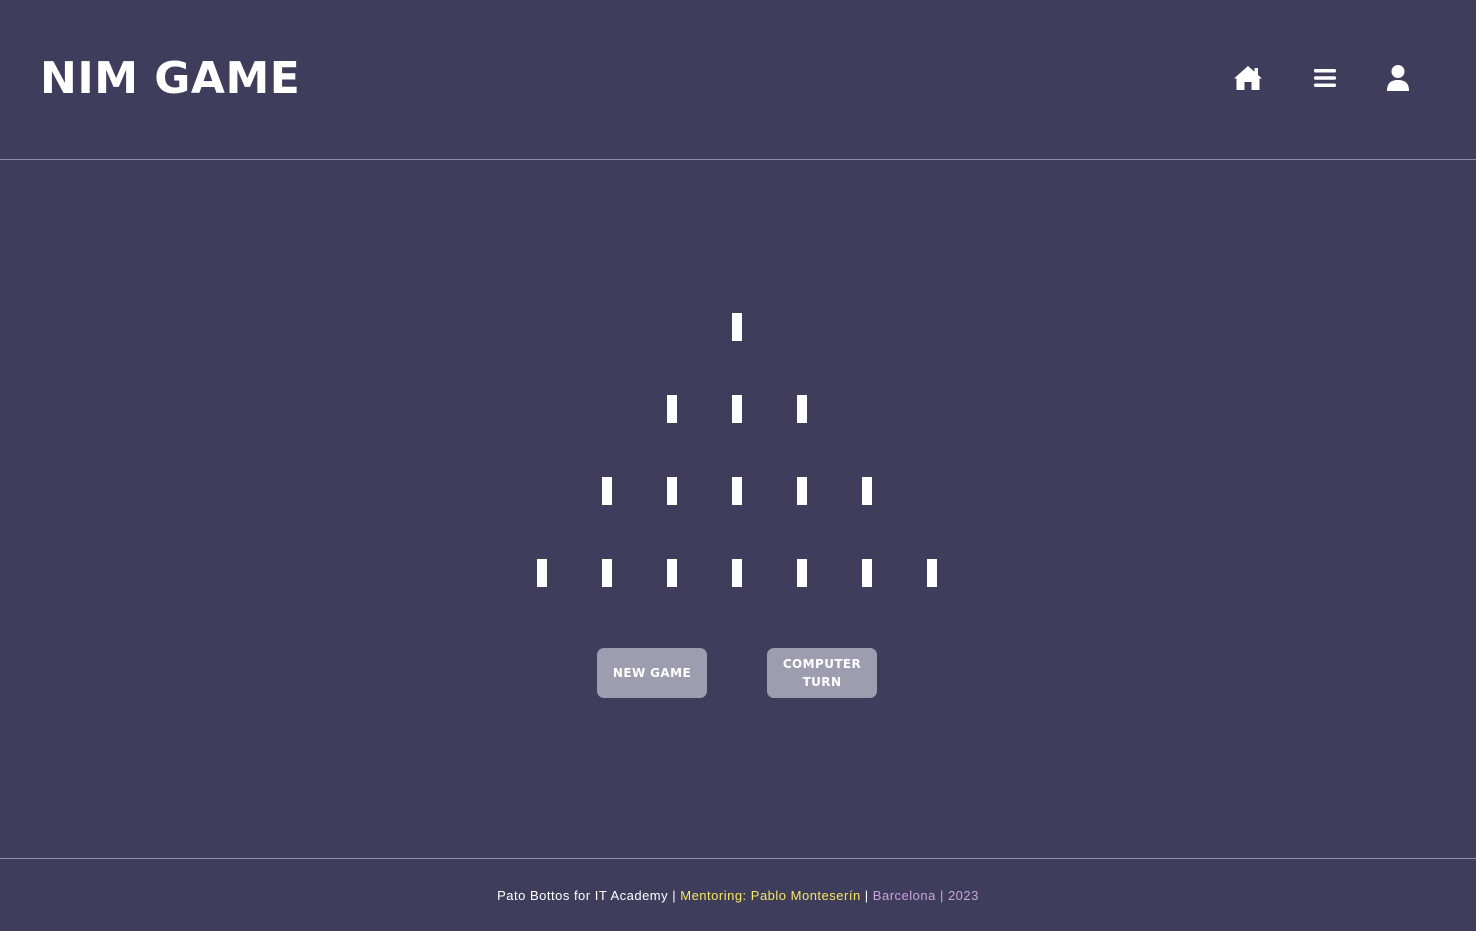 The width and height of the screenshot is (1476, 931). Describe the element at coordinates (904, 895) in the screenshot. I see `footer-location: Barcelona` at that location.